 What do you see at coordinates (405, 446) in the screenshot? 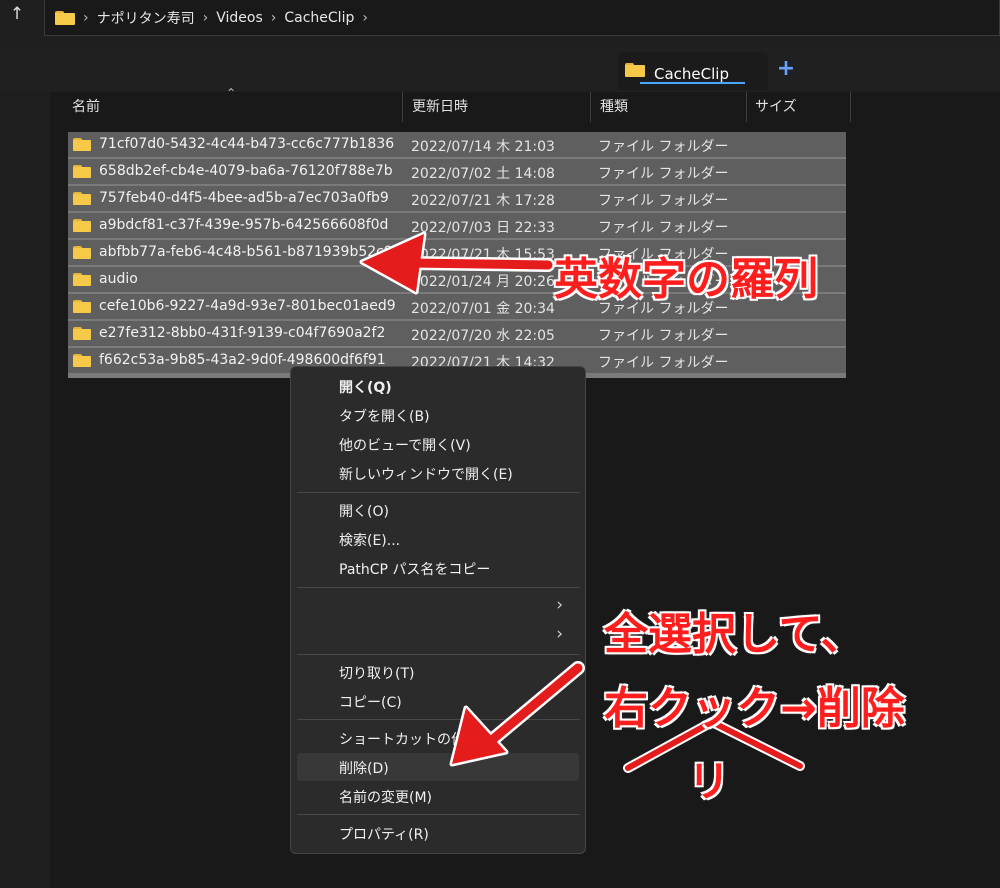
I see `menu-item-label: 他のビューで開く(V)` at bounding box center [405, 446].